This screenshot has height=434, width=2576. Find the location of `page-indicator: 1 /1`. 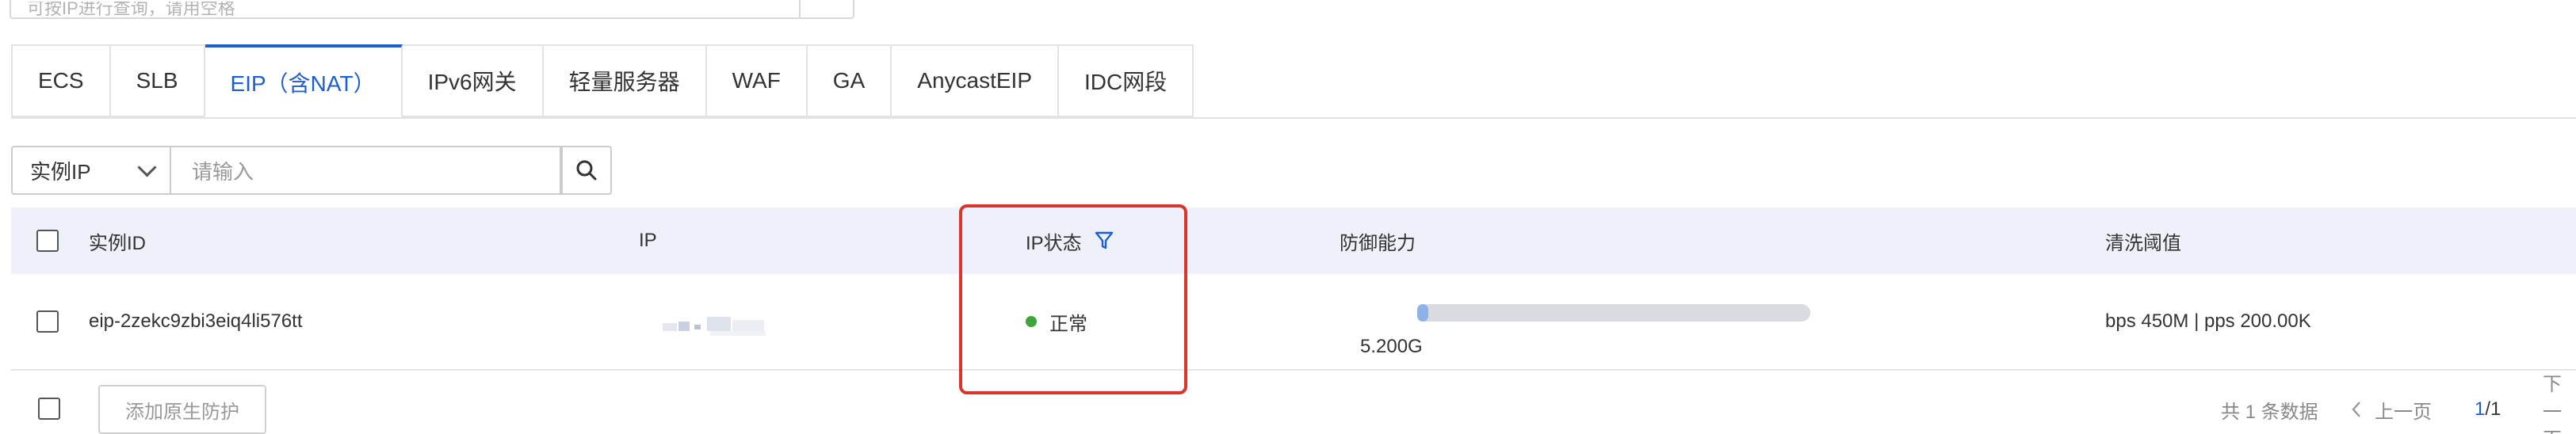

page-indicator: 1 /1 is located at coordinates (2488, 410).